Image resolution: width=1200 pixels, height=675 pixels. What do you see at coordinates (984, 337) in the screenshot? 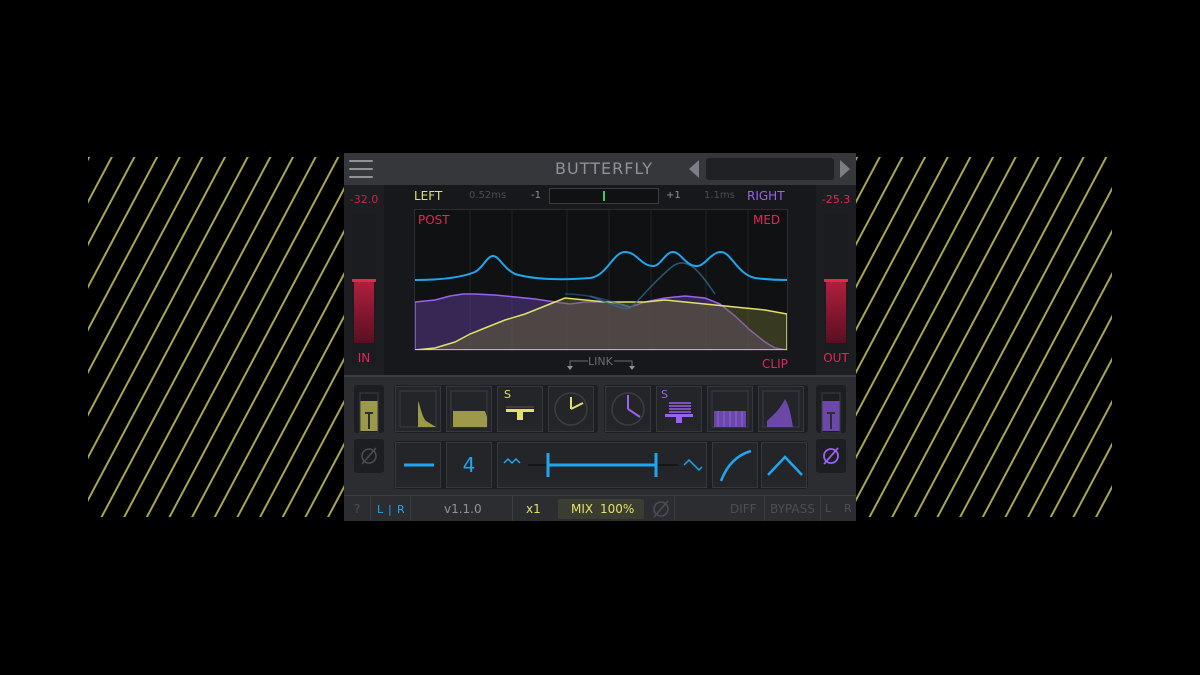
I see `right-stripe-decoration` at bounding box center [984, 337].